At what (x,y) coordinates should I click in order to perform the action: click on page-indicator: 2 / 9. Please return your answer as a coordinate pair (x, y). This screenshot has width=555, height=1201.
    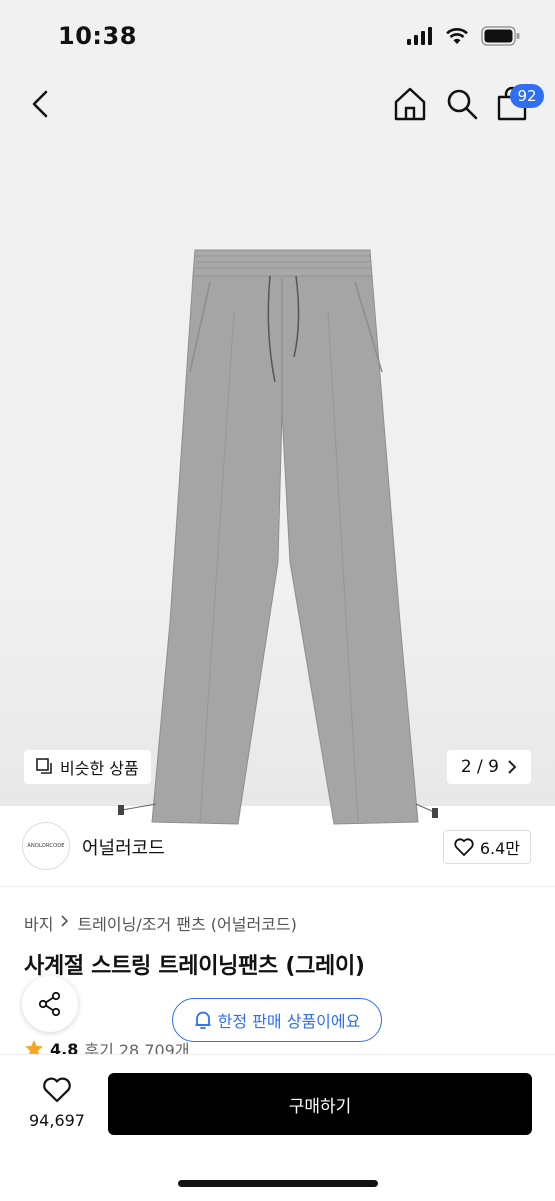
    Looking at the image, I should click on (479, 767).